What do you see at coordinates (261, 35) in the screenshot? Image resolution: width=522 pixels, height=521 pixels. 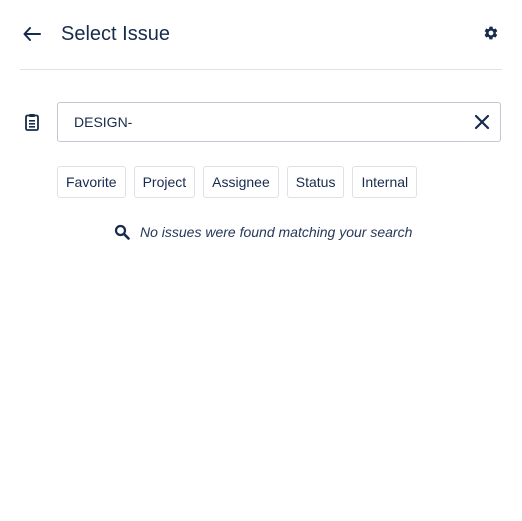 I see `header: Select Issue` at bounding box center [261, 35].